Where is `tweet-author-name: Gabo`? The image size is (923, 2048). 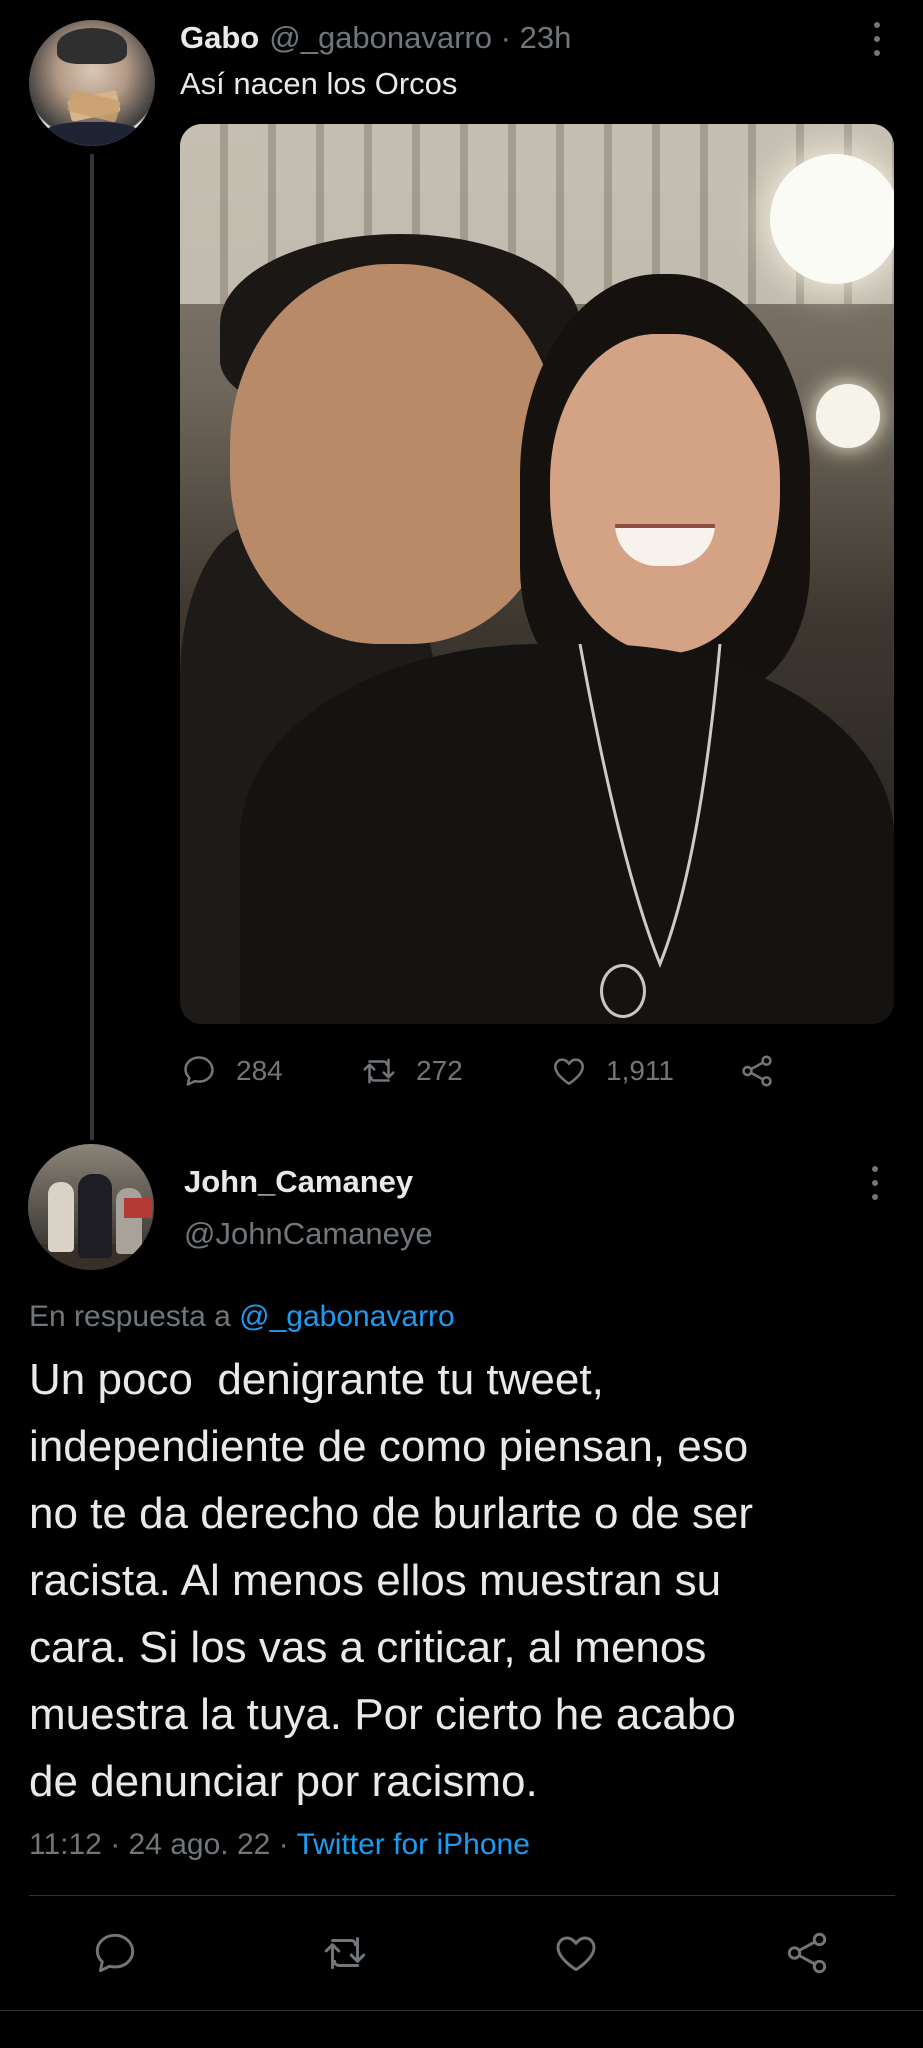 tweet-author-name: Gabo is located at coordinates (219, 38).